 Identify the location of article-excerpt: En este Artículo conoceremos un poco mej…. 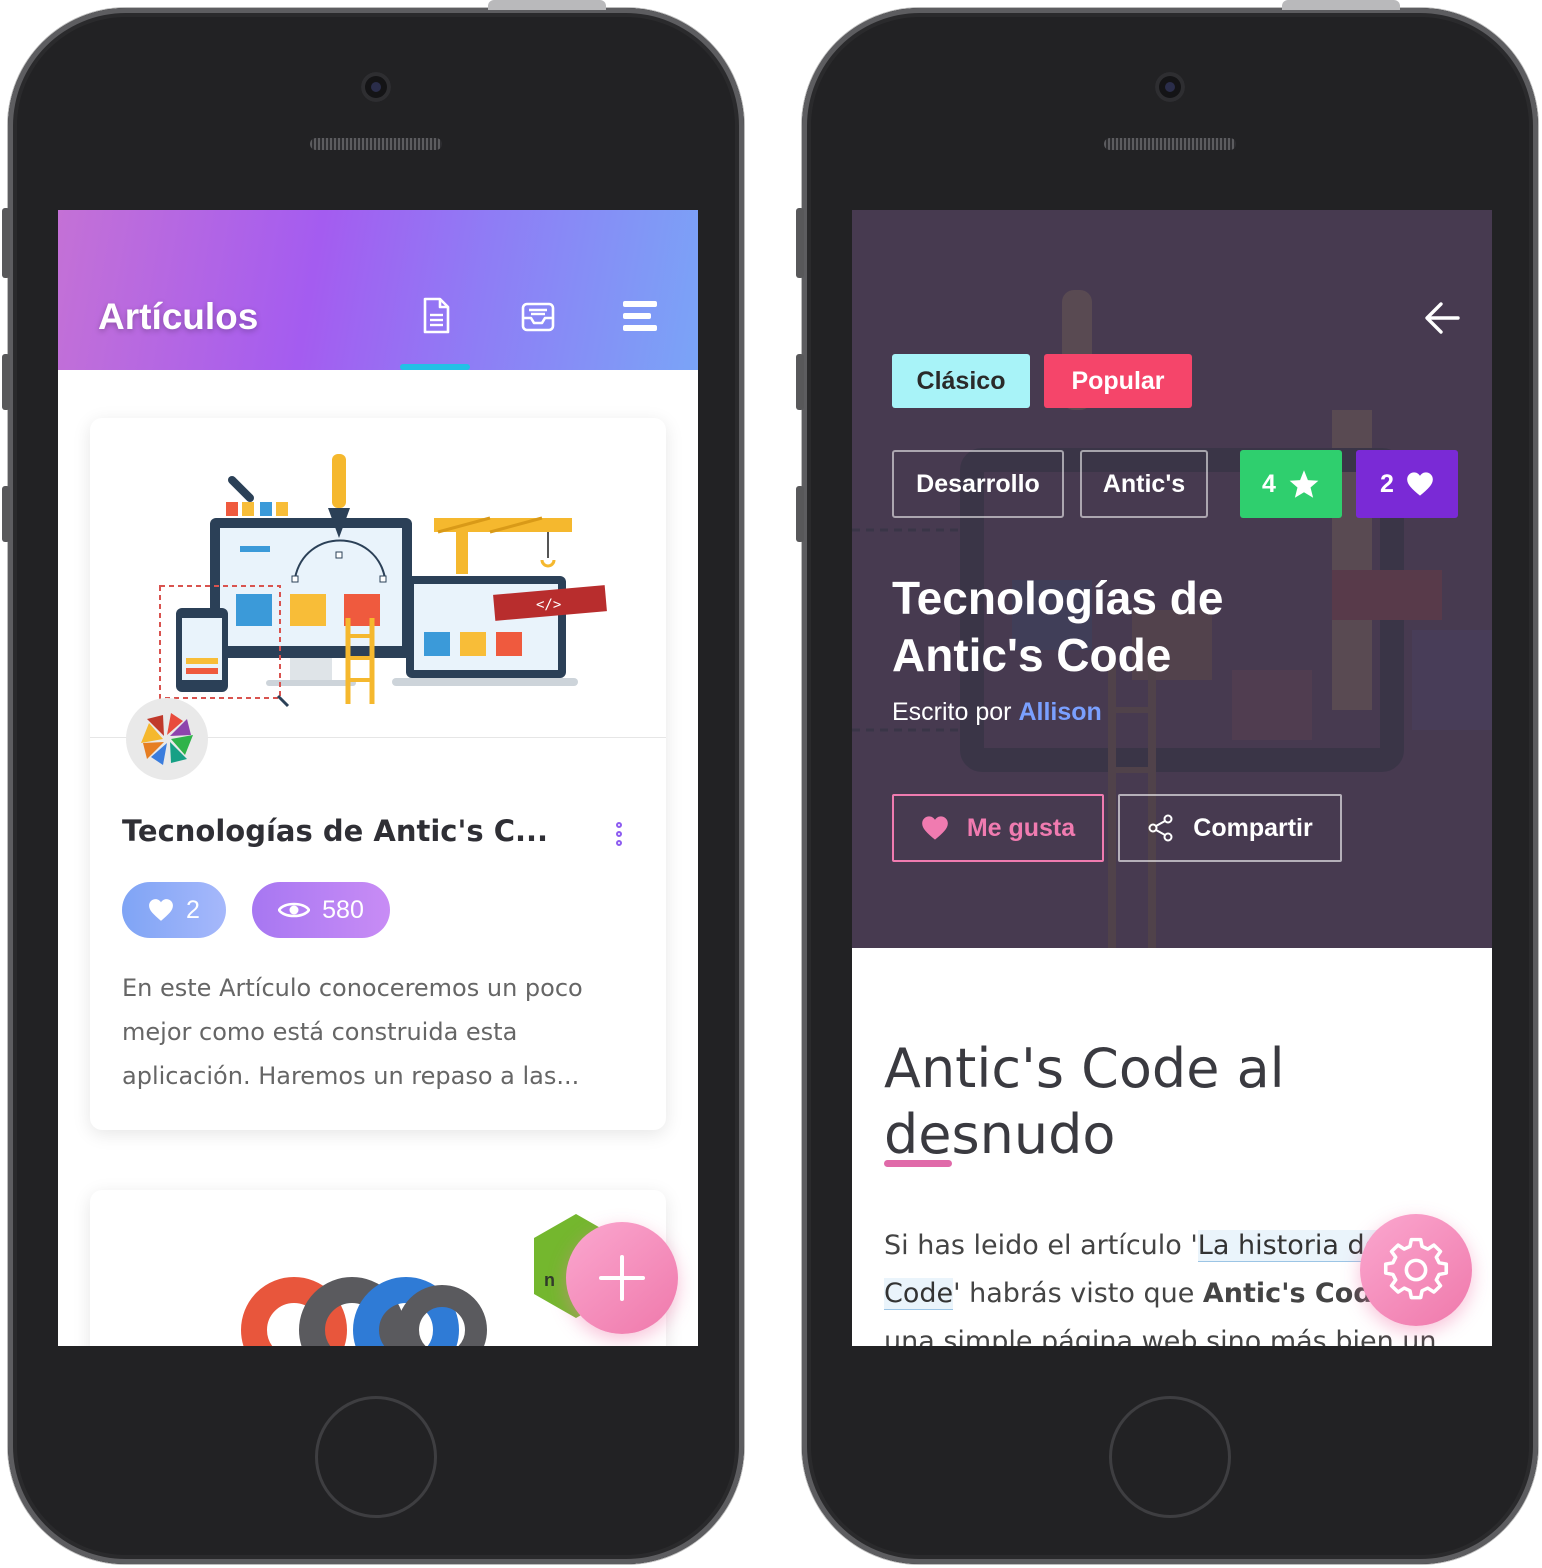
(382, 1032).